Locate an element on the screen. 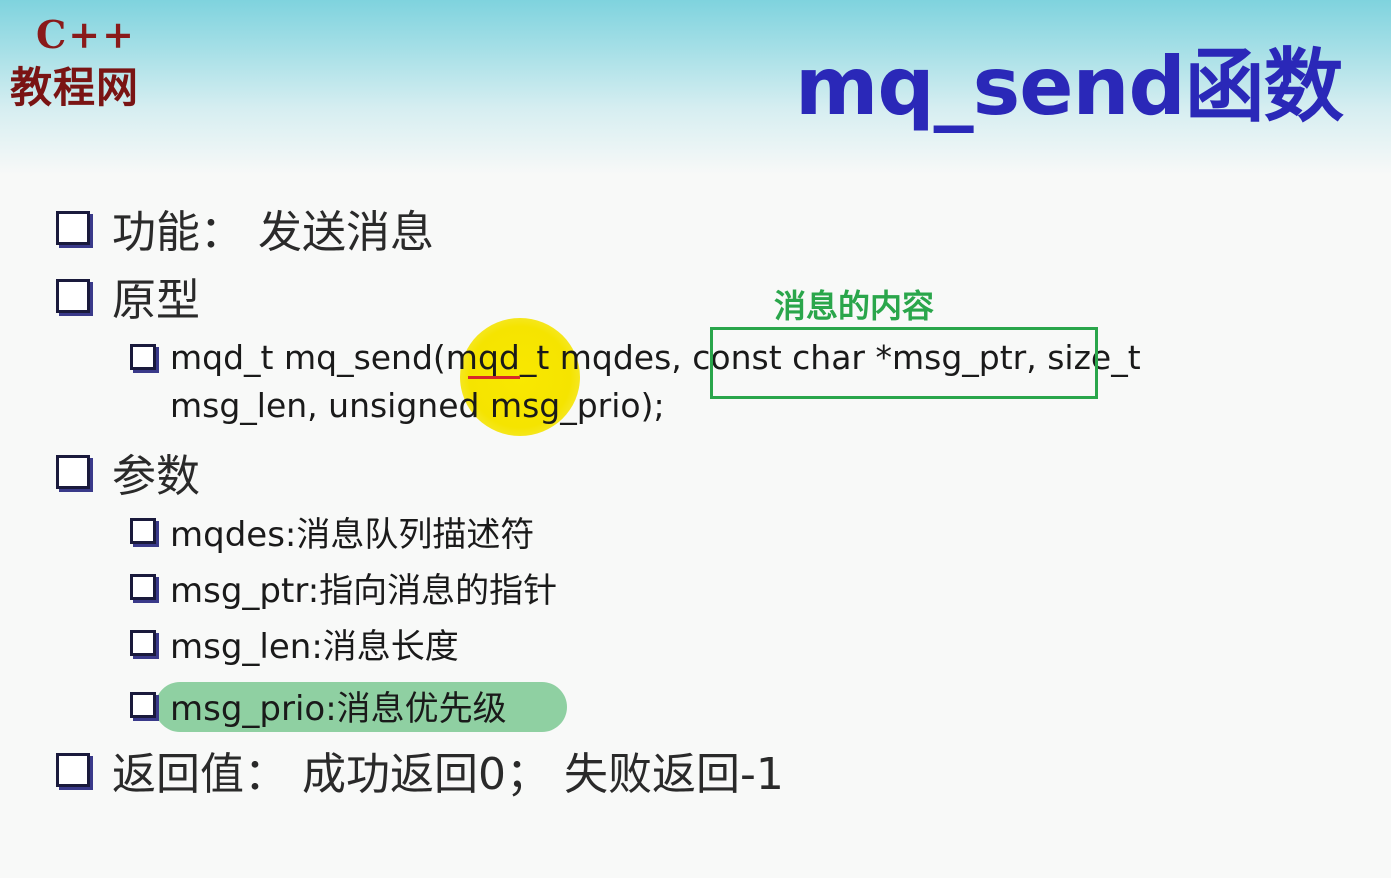  logo: C++ 教程网 is located at coordinates (85, 62).